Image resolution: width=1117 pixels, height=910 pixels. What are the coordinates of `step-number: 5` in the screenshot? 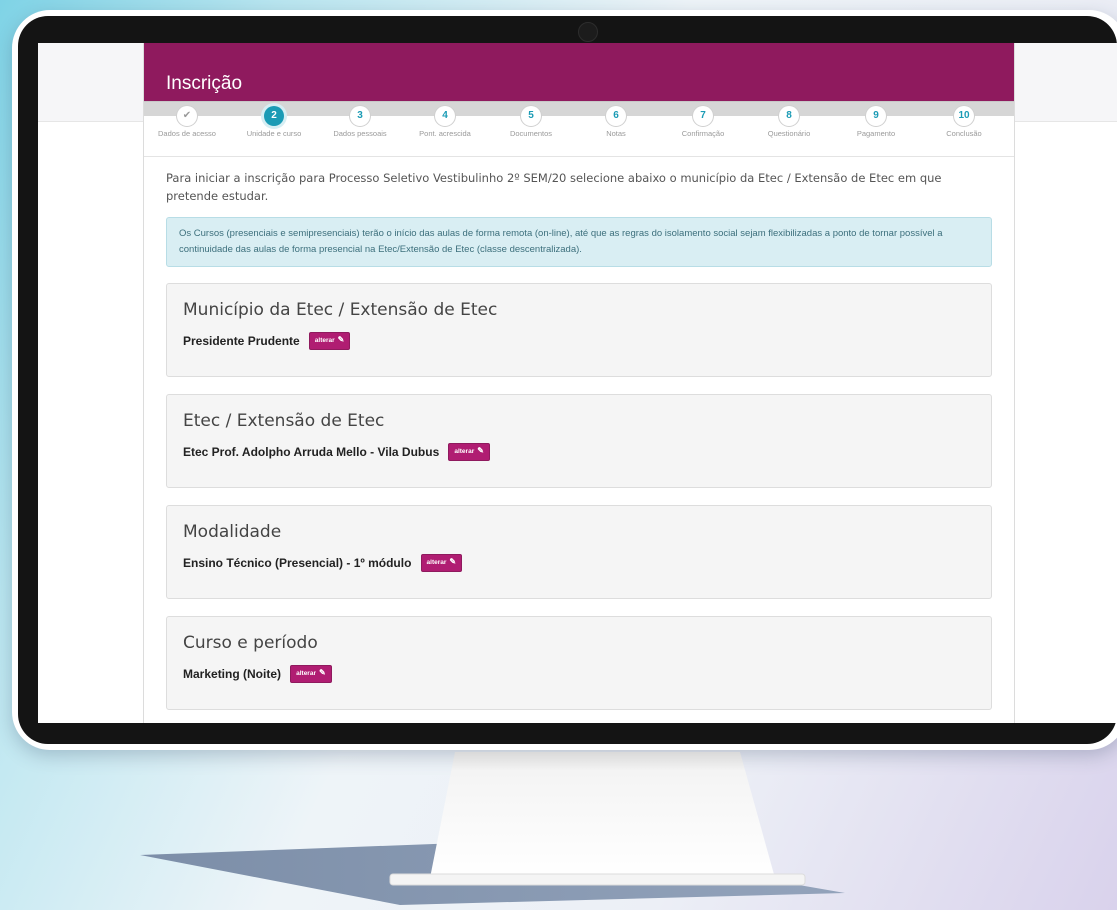 It's located at (531, 116).